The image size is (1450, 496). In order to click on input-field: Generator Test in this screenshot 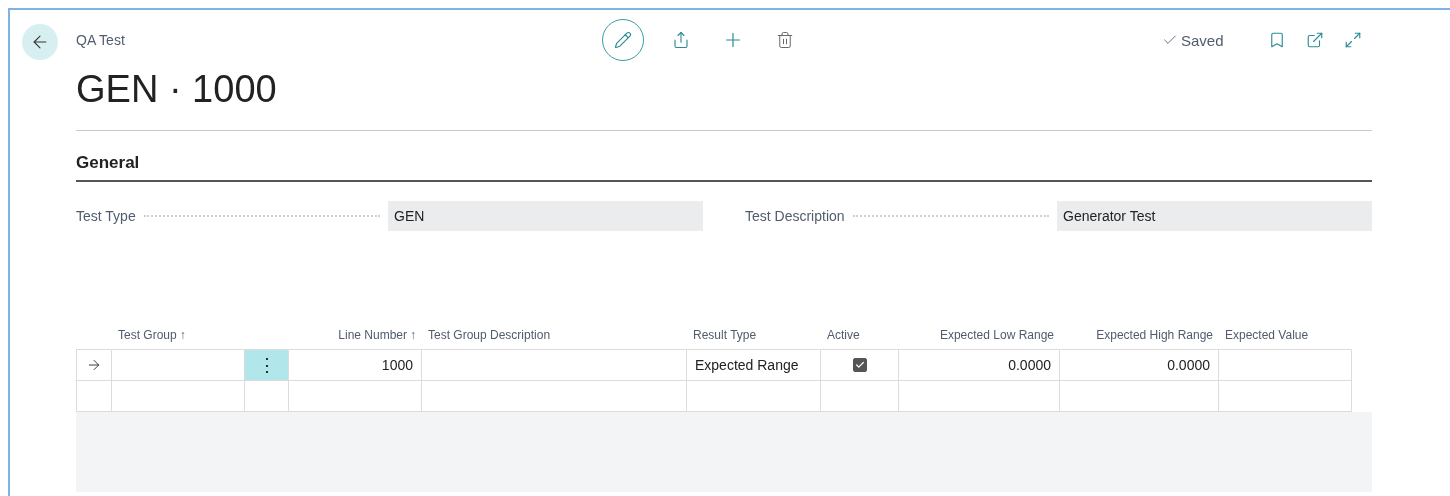, I will do `click(1214, 216)`.